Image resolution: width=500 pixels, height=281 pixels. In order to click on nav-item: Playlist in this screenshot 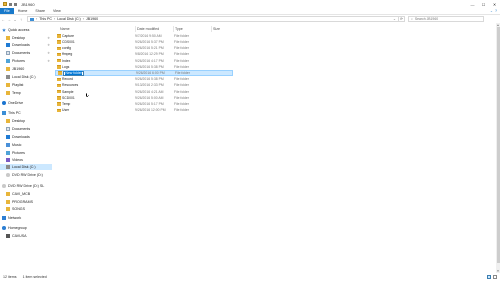, I will do `click(26, 85)`.